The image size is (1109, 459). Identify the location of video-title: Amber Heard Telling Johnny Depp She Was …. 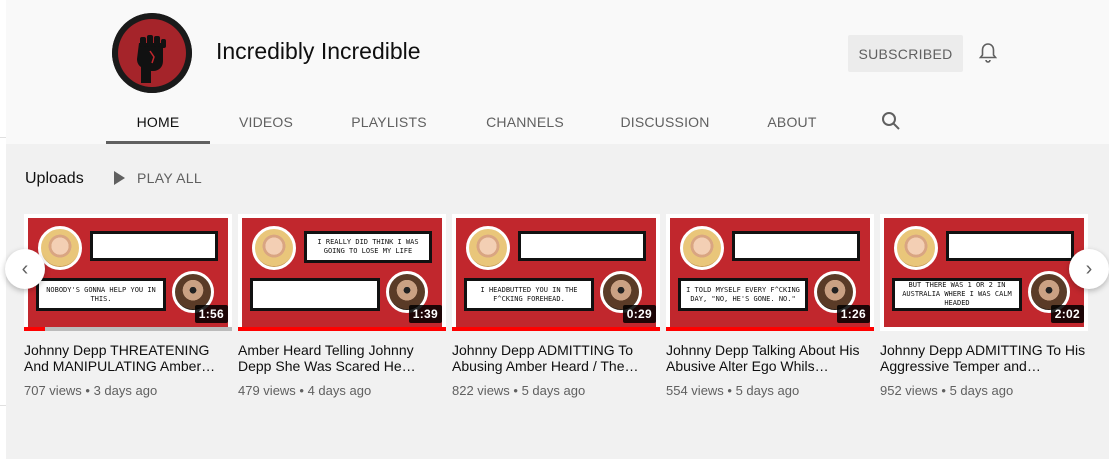
(342, 358).